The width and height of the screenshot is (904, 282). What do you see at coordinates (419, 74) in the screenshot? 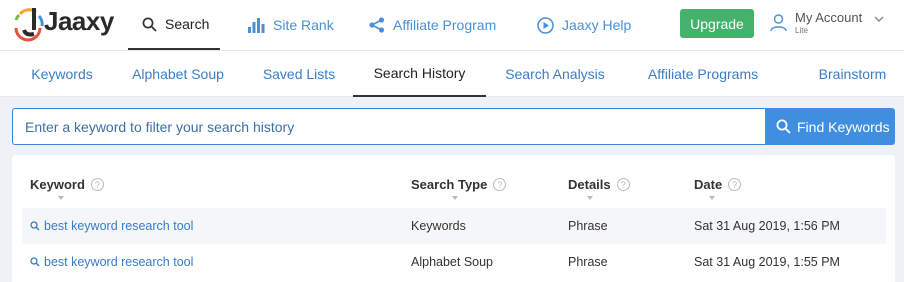
I see `tab-search-history: Search History` at bounding box center [419, 74].